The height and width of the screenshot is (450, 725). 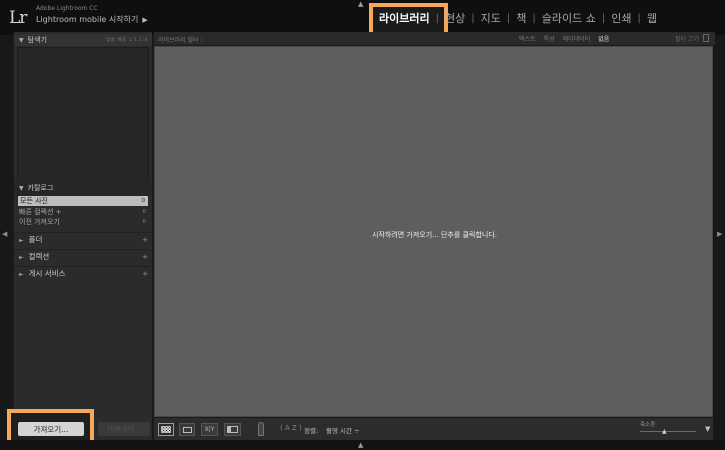 What do you see at coordinates (39, 222) in the screenshot?
I see `catalog-item-label: 이전 가져오기` at bounding box center [39, 222].